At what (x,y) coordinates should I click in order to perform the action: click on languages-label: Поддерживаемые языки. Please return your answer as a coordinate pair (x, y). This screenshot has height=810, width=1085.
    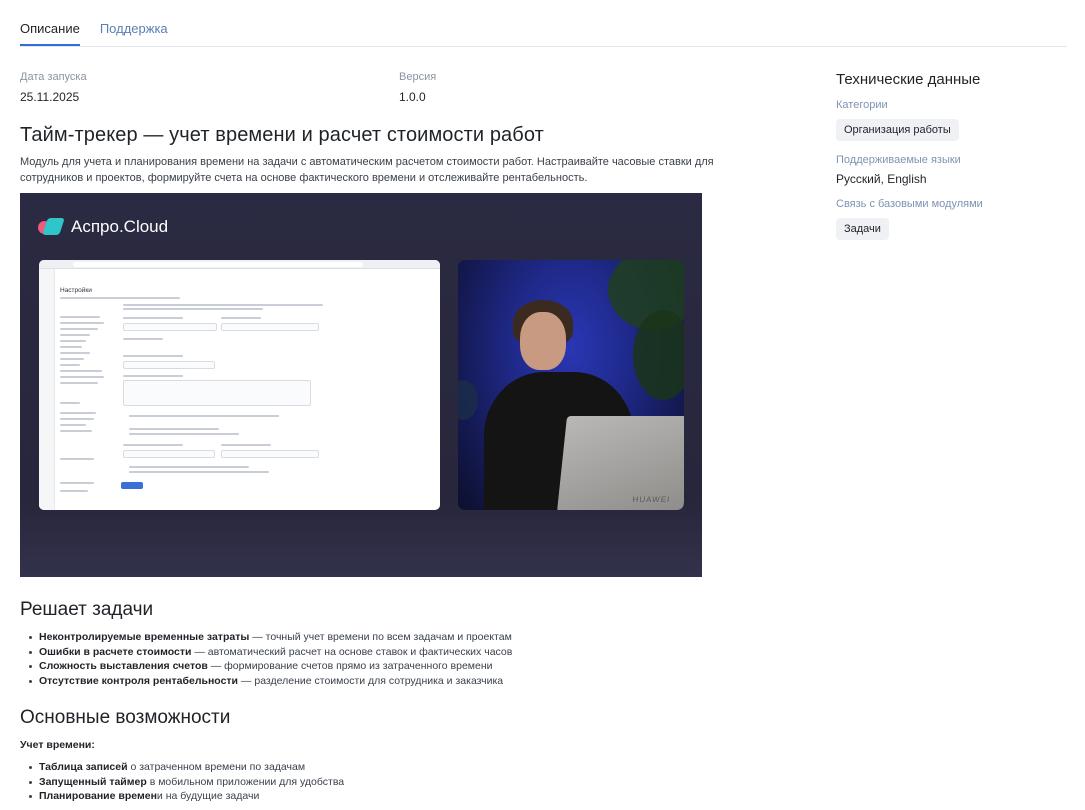
    Looking at the image, I should click on (898, 160).